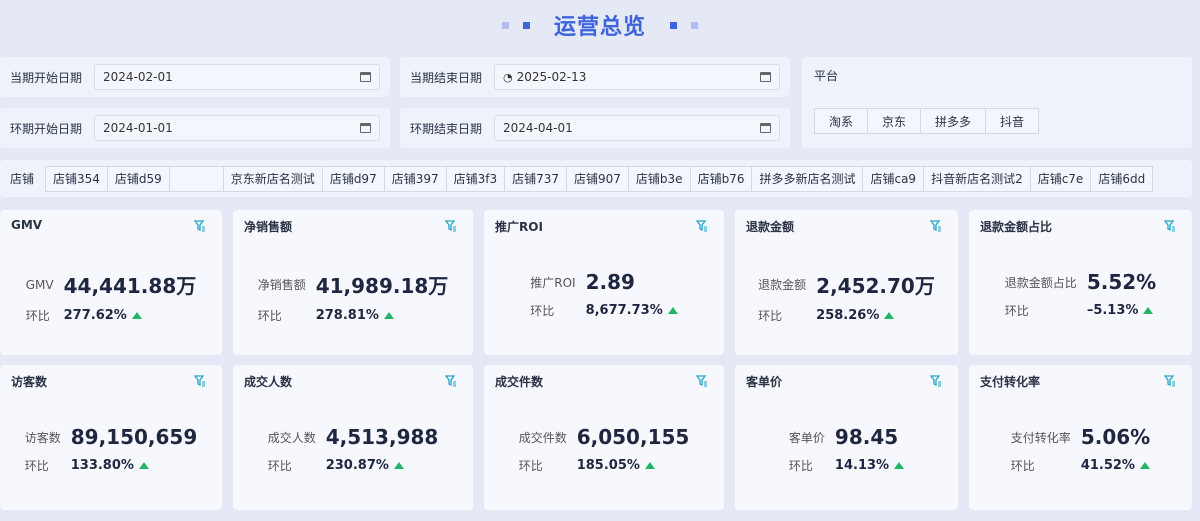 The width and height of the screenshot is (1200, 521). I want to click on store-option: 店铺3f3, so click(475, 178).